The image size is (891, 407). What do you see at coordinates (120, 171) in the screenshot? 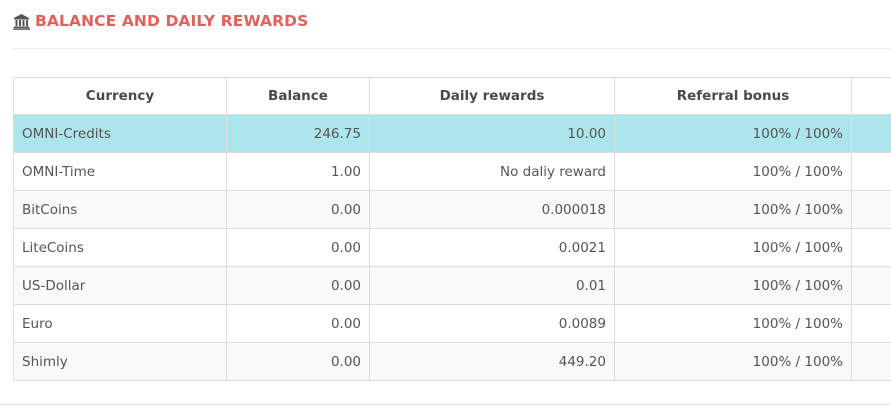
I see `cell-currency: OMNI-Time` at bounding box center [120, 171].